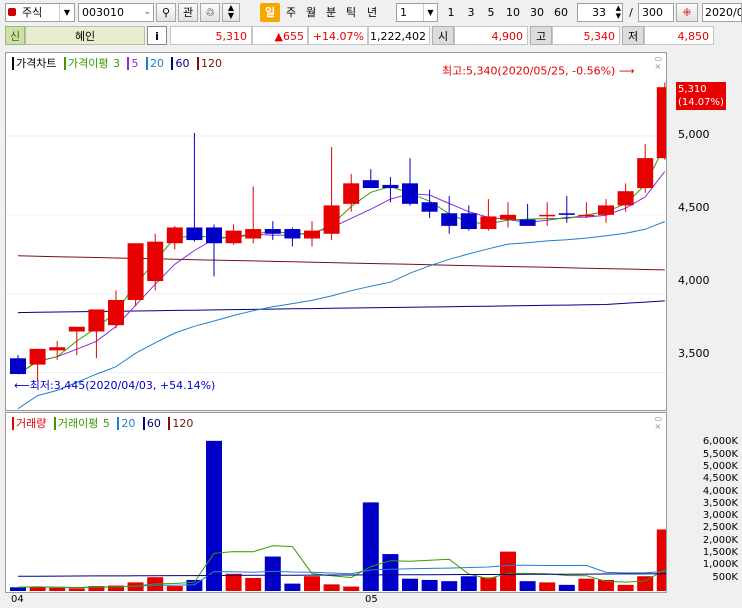 The image size is (742, 608). I want to click on favorite-button: 관, so click(188, 12).